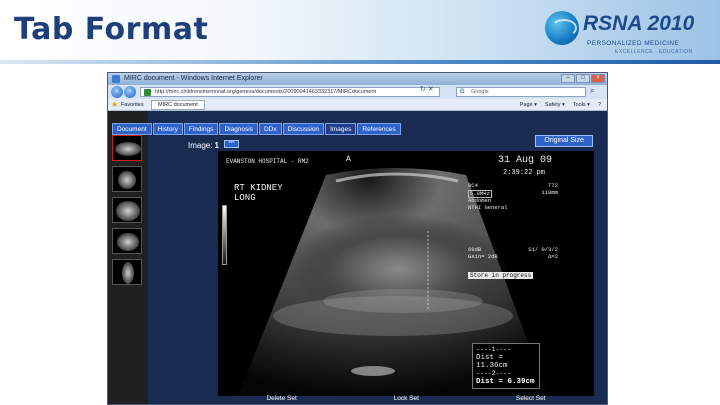 The image size is (720, 405). What do you see at coordinates (598, 78) in the screenshot?
I see `close-button: ×` at bounding box center [598, 78].